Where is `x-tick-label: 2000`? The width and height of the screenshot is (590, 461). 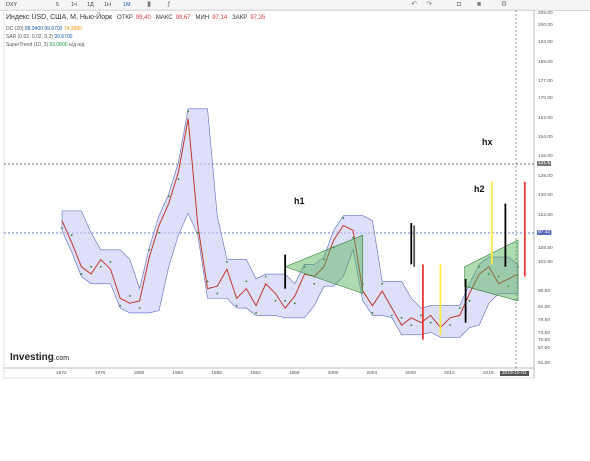
x-tick-label: 2000 is located at coordinates (333, 373).